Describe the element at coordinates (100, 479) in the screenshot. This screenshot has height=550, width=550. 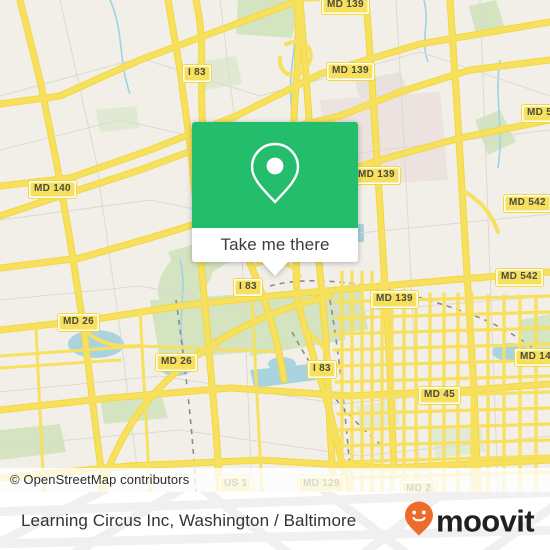
I see `attribution-text: © OpenStreetMap contributors` at that location.